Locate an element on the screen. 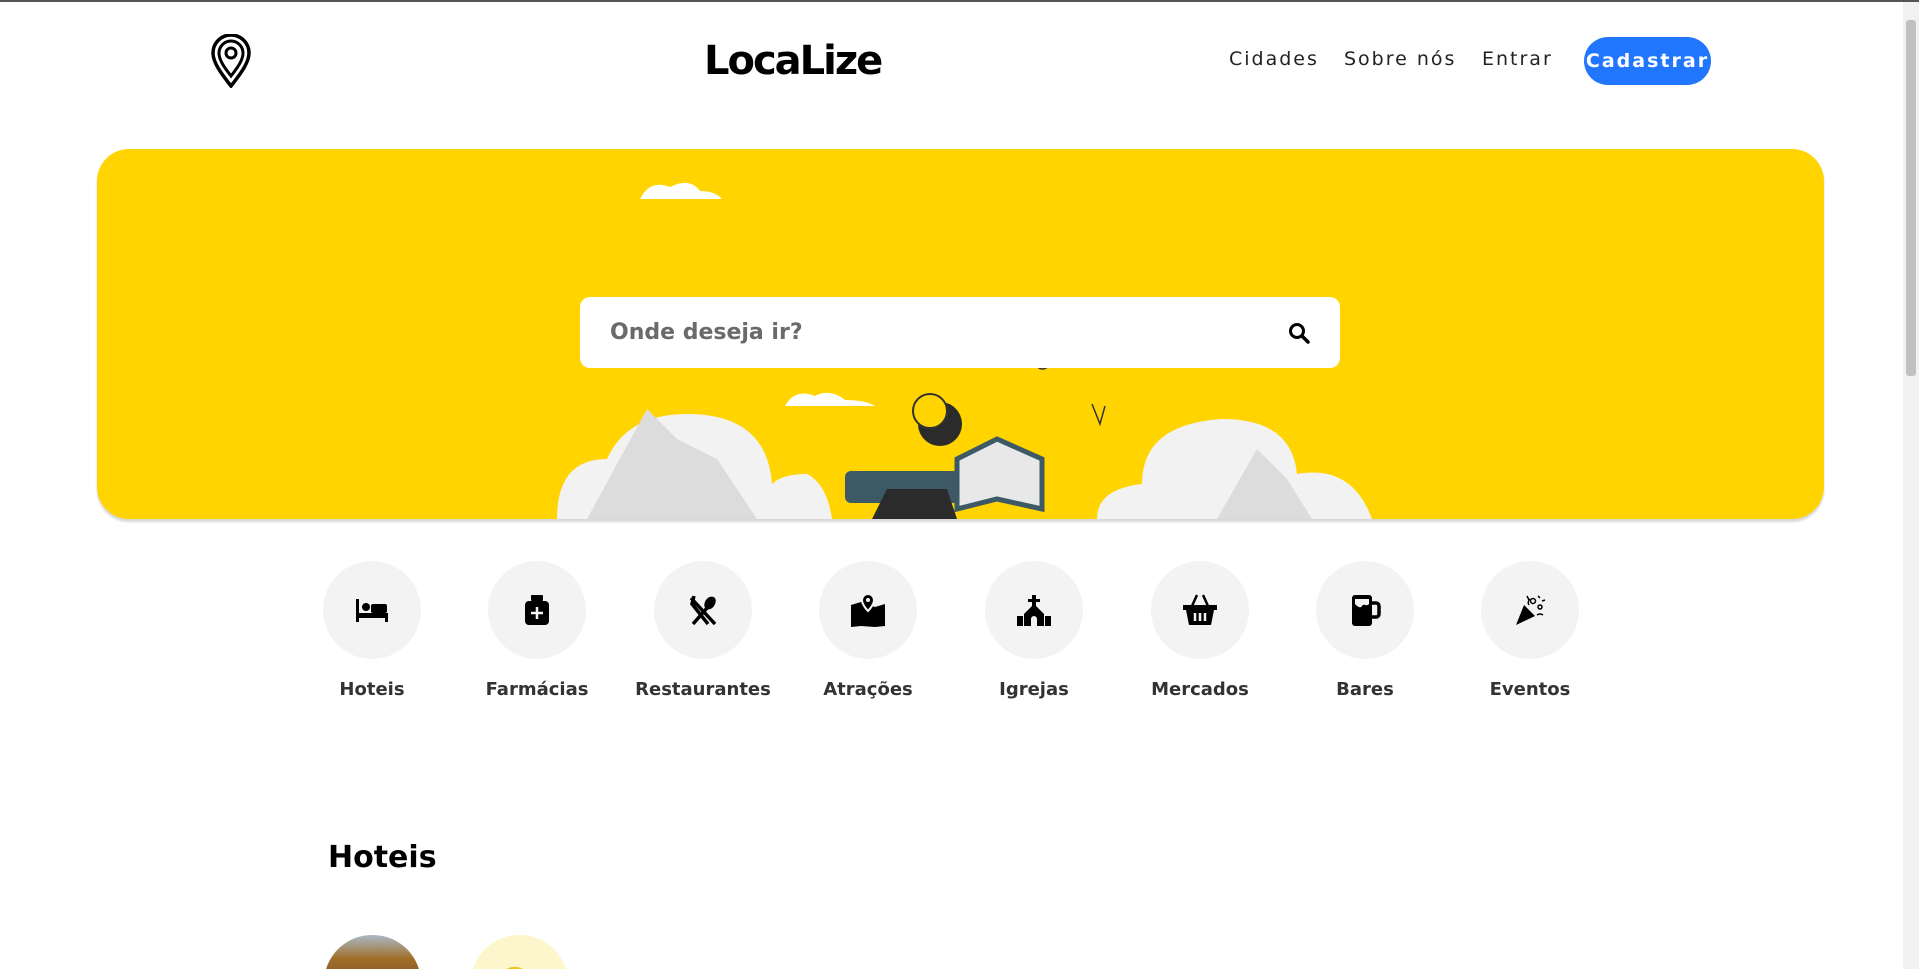 Image resolution: width=1919 pixels, height=969 pixels. search-bar is located at coordinates (960, 332).